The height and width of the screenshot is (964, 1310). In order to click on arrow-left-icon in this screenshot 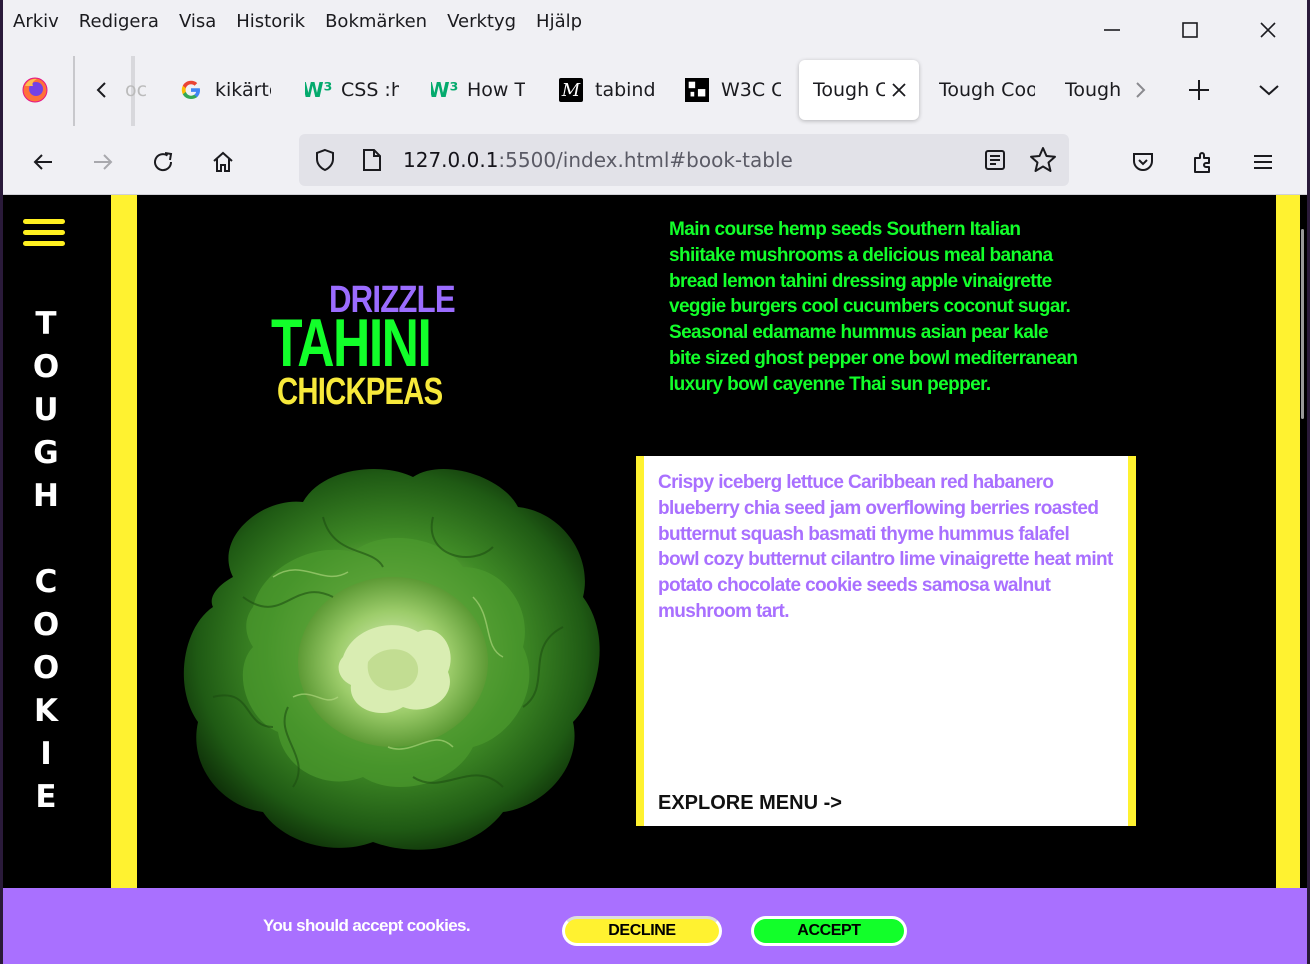, I will do `click(42, 162)`.